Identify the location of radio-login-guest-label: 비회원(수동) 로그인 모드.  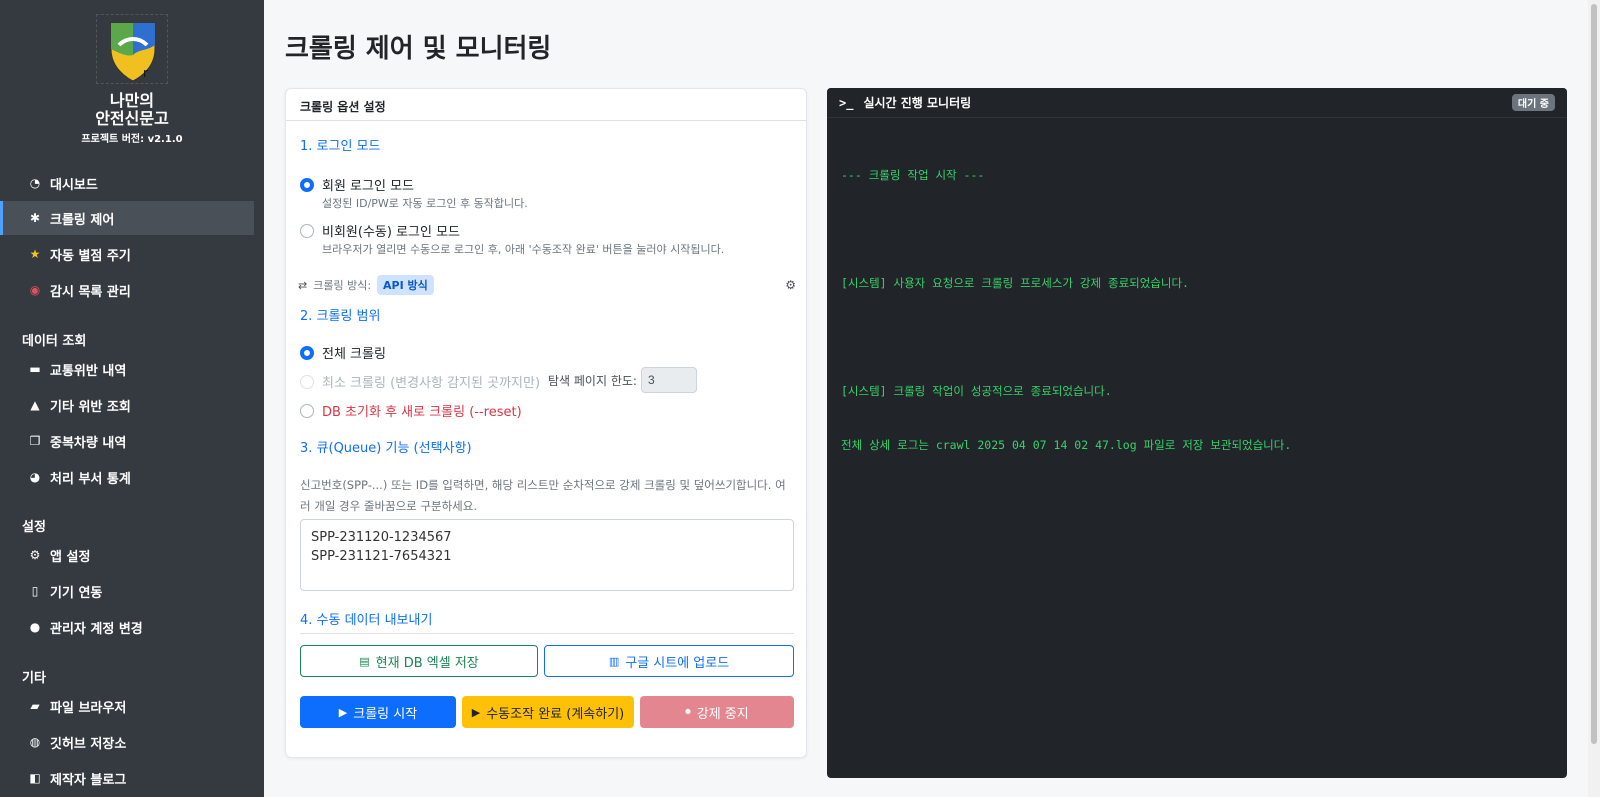
(391, 232).